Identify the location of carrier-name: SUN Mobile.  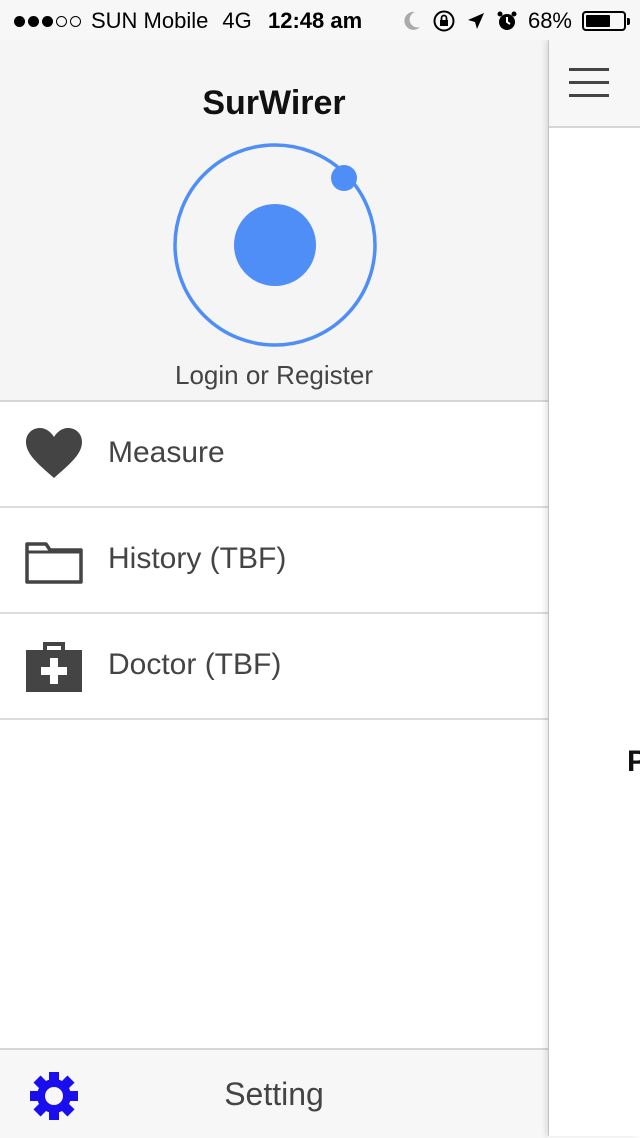
(150, 20).